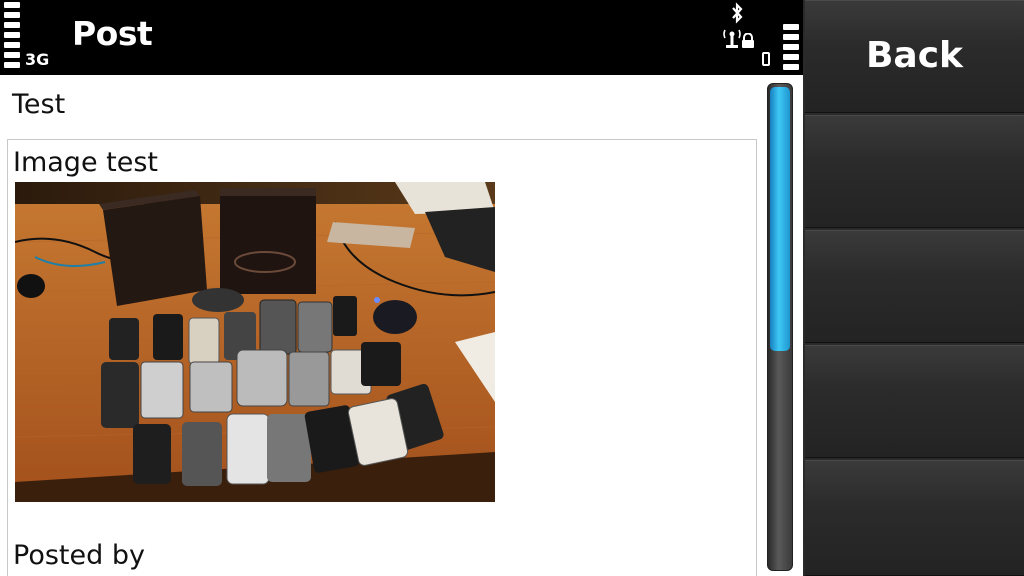 Image resolution: width=1024 pixels, height=576 pixels. Describe the element at coordinates (39, 104) in the screenshot. I see `post-title: Test` at that location.